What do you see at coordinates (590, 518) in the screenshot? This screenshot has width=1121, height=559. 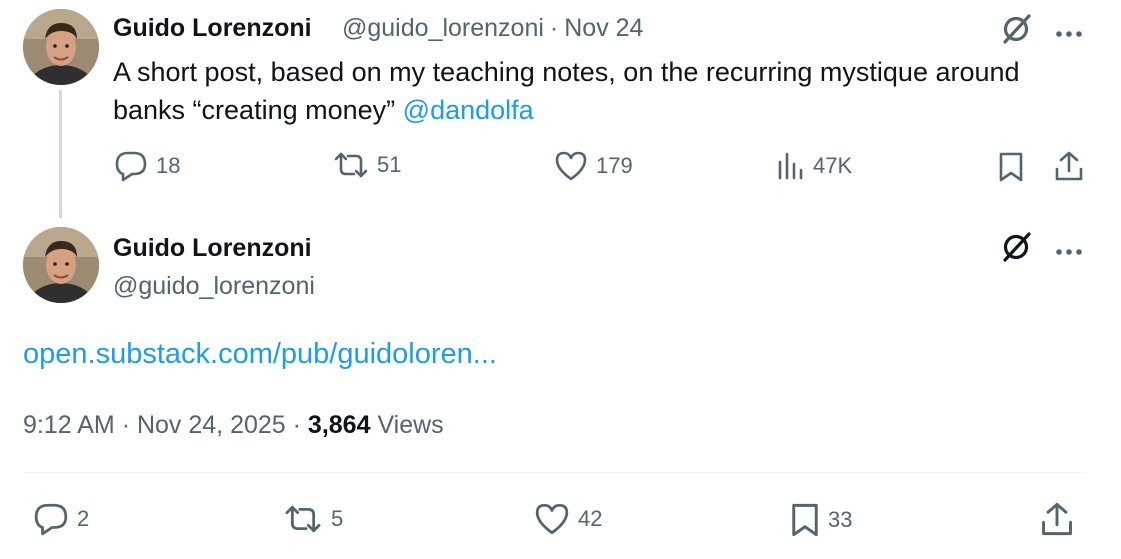 I see `like-count: 42` at bounding box center [590, 518].